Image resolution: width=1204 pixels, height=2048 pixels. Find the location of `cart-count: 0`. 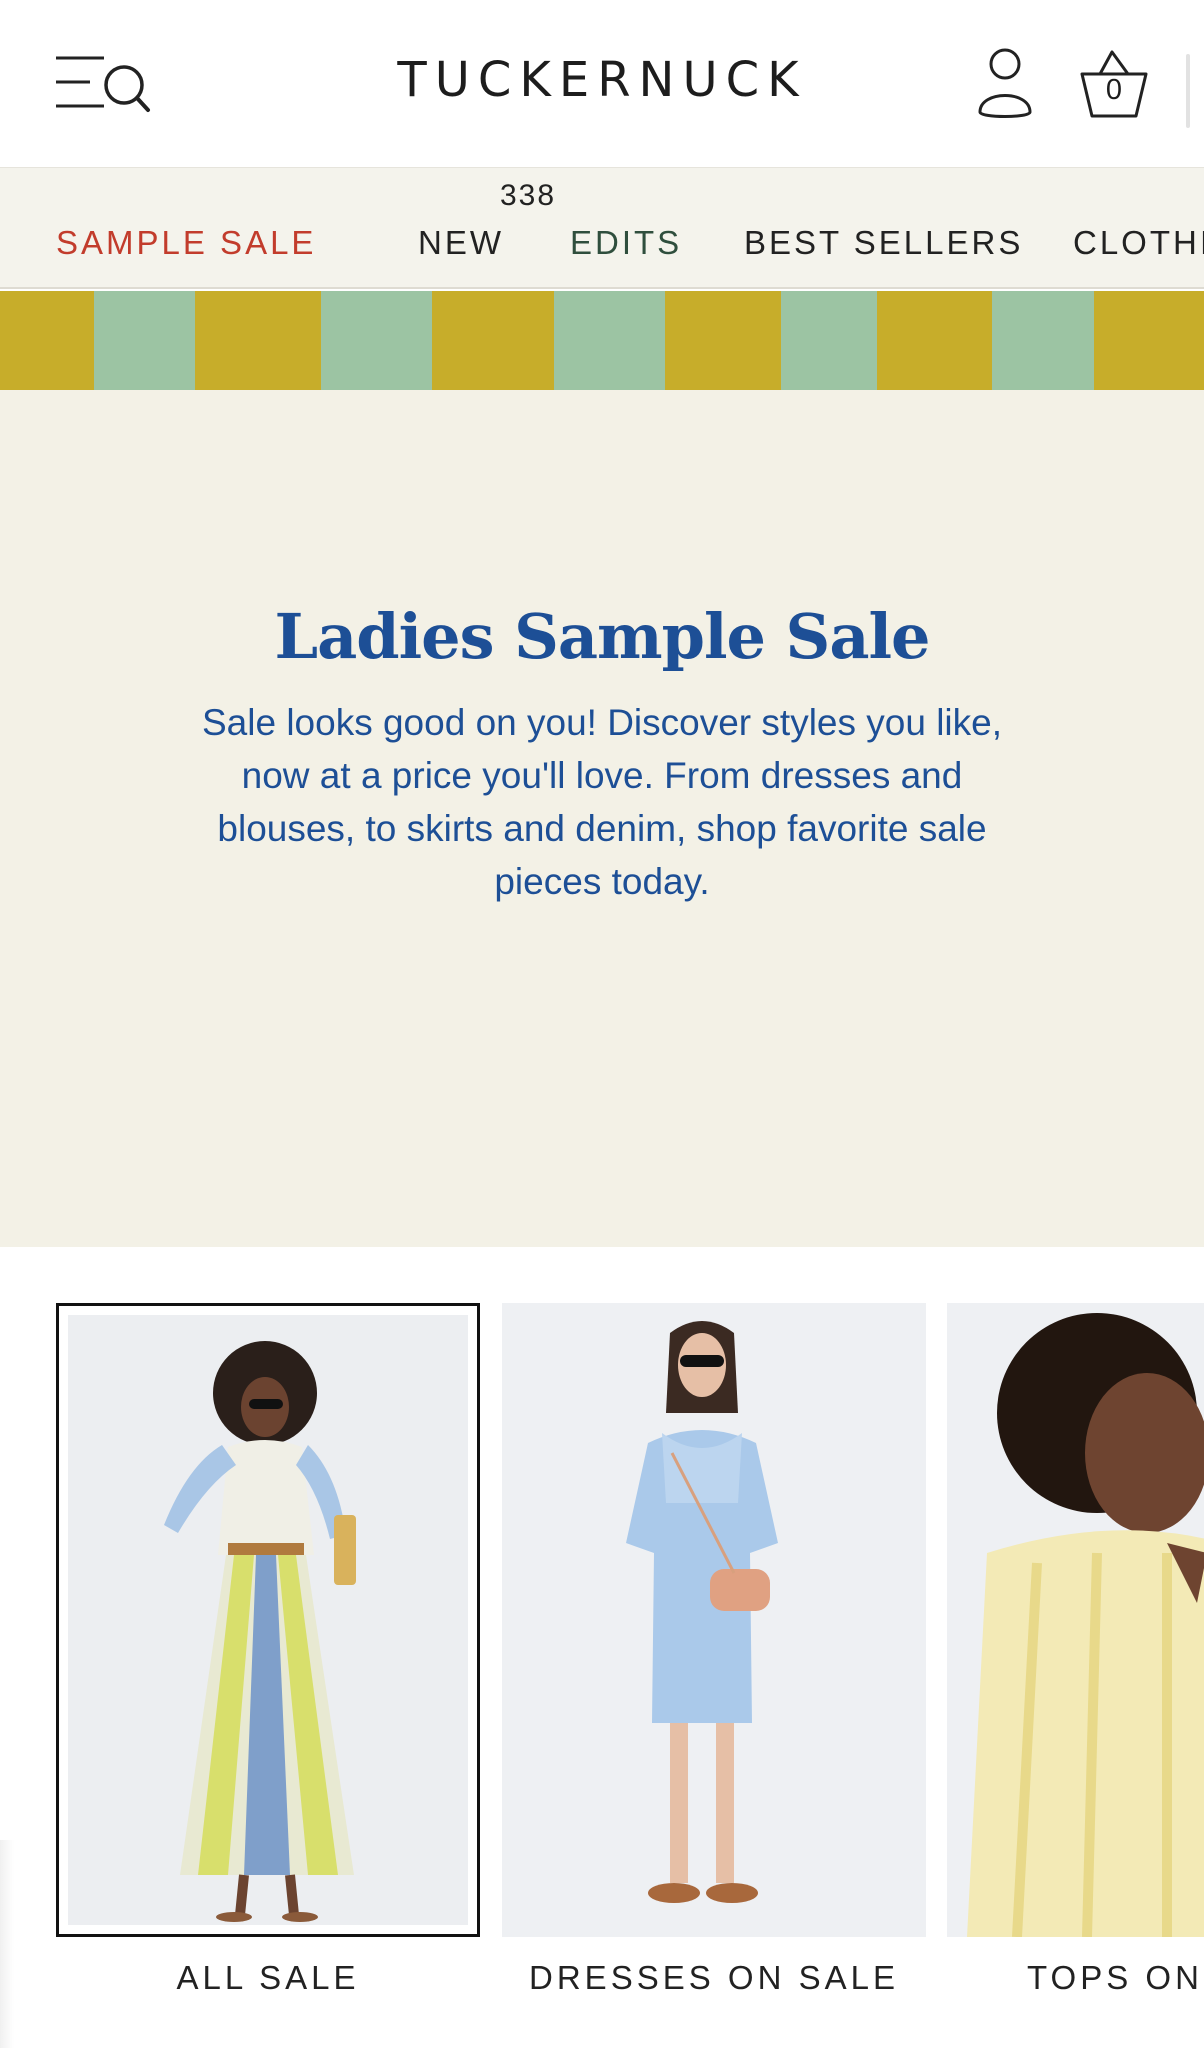

cart-count: 0 is located at coordinates (1114, 90).